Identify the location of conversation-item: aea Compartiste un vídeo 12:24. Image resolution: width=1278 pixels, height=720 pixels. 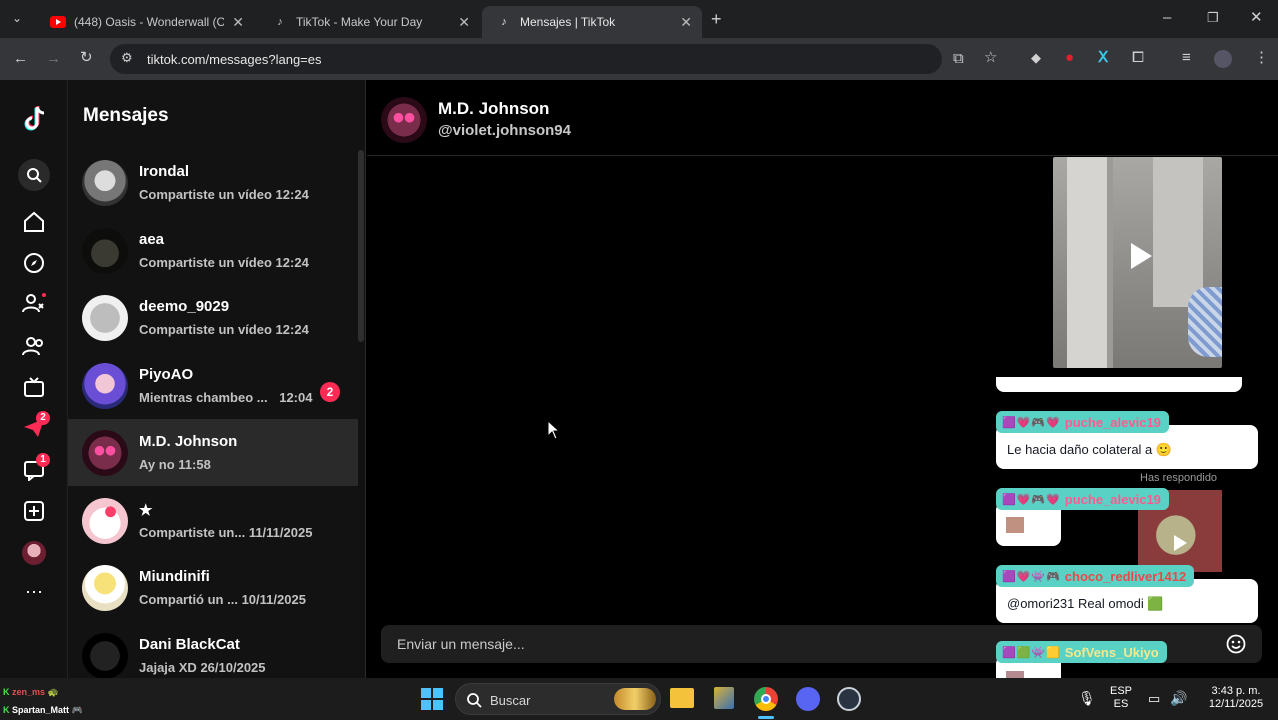
(213, 250).